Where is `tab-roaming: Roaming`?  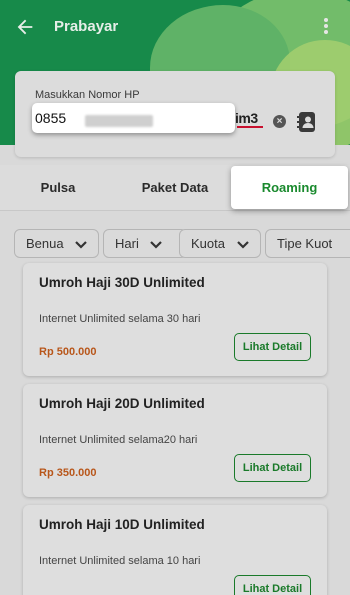
tab-roaming: Roaming is located at coordinates (289, 187).